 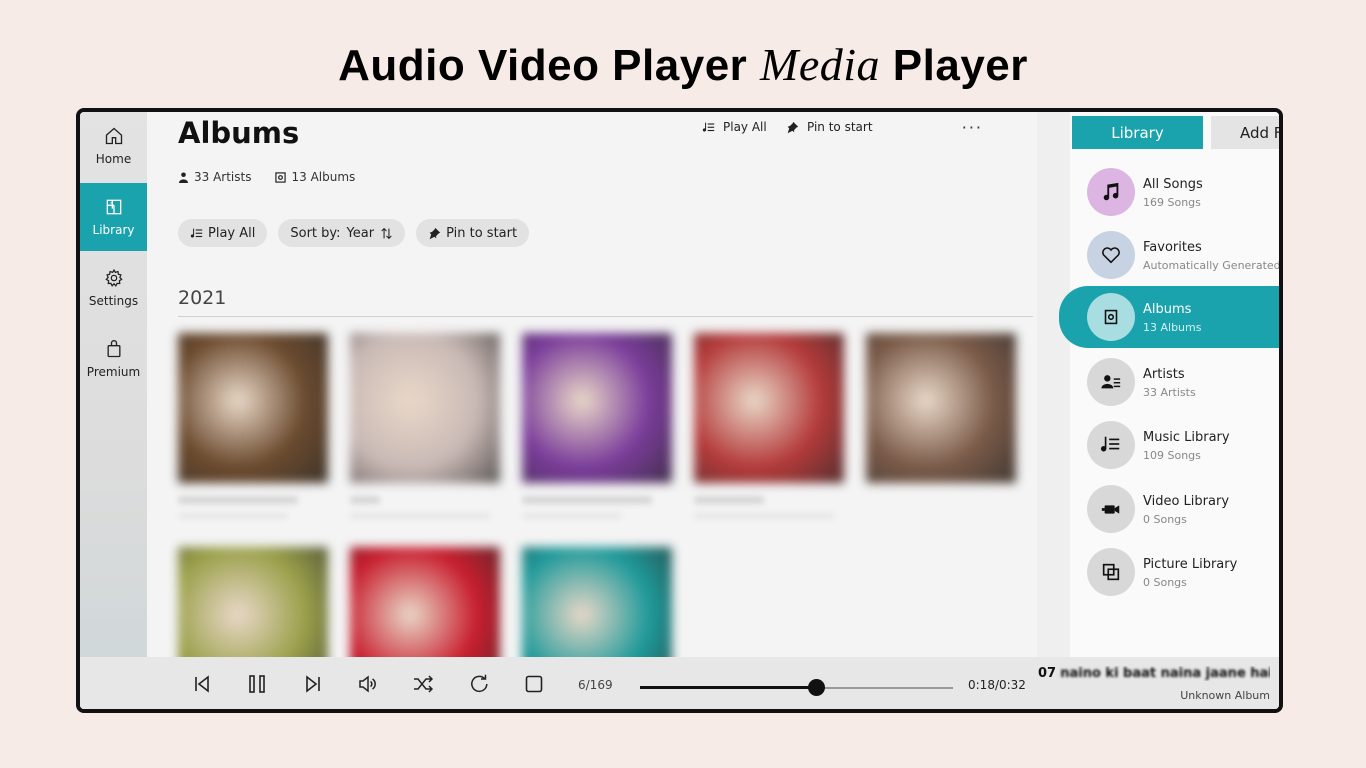 I want to click on stop-button, so click(x=534, y=684).